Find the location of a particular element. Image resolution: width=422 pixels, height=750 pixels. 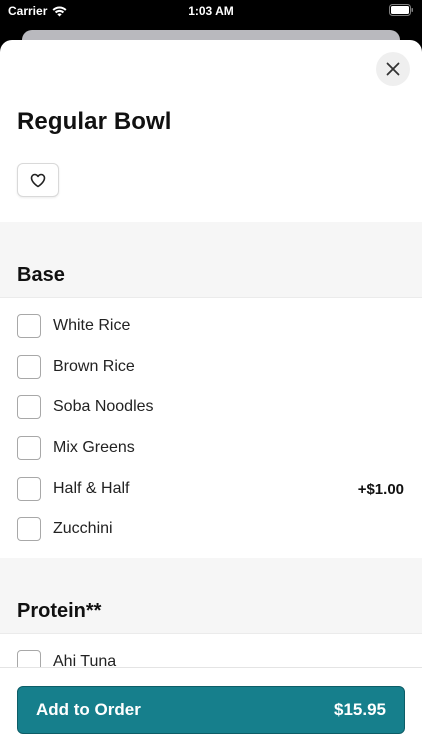

battery-icon is located at coordinates (401, 10).